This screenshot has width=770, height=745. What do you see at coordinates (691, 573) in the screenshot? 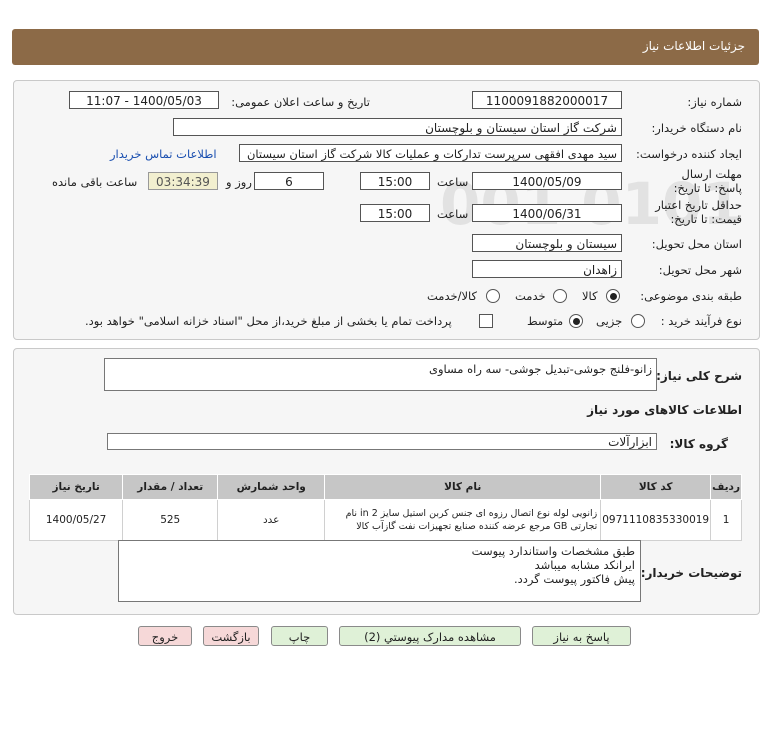
I see `buyer-notes-label: توضیحات خریدار:` at bounding box center [691, 573].